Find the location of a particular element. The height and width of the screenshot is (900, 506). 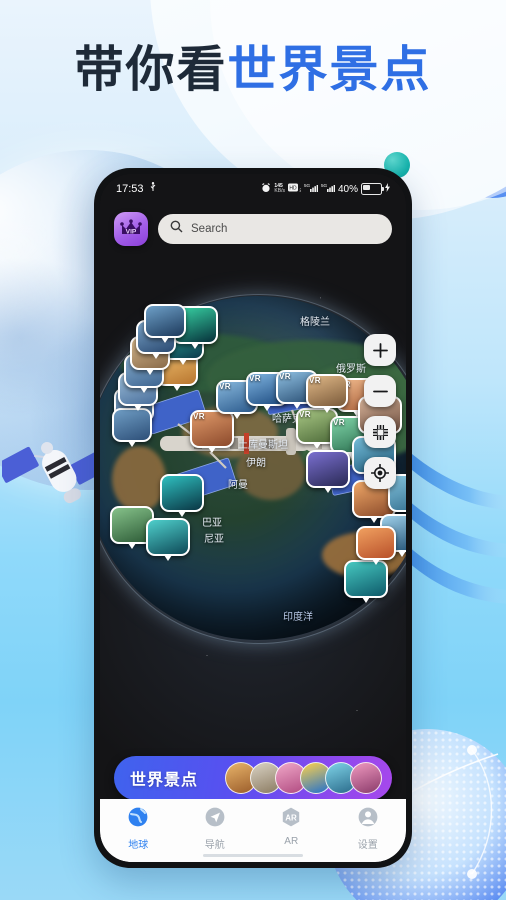

gps-target-icon is located at coordinates (380, 473).